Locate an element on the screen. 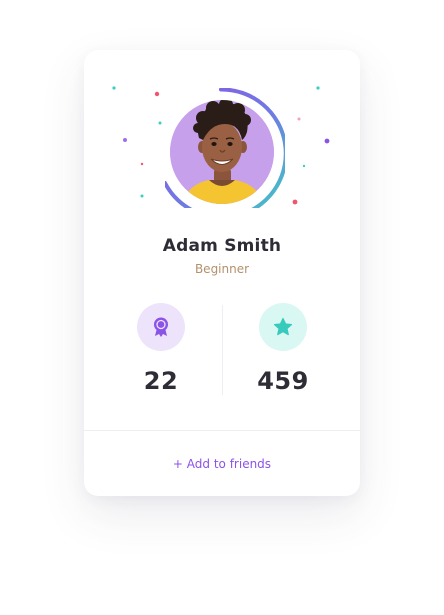 The image size is (444, 615). stat-stars: 459 is located at coordinates (283, 349).